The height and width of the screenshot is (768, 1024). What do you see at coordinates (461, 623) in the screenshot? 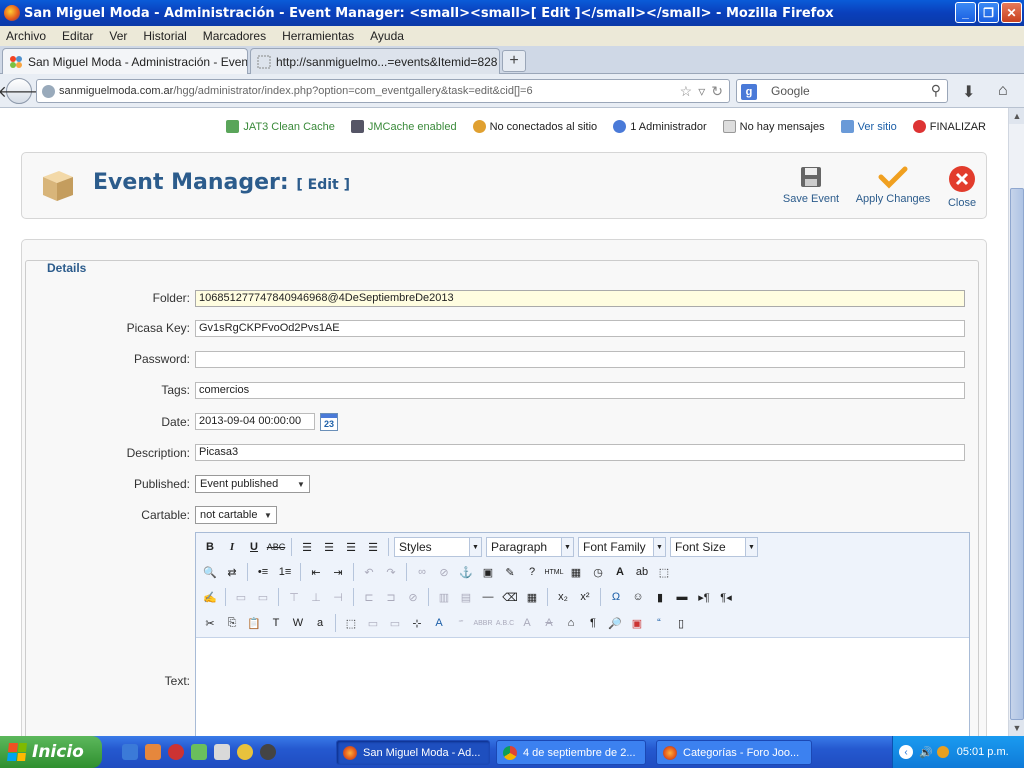
I see `cite-icon: “”` at bounding box center [461, 623].